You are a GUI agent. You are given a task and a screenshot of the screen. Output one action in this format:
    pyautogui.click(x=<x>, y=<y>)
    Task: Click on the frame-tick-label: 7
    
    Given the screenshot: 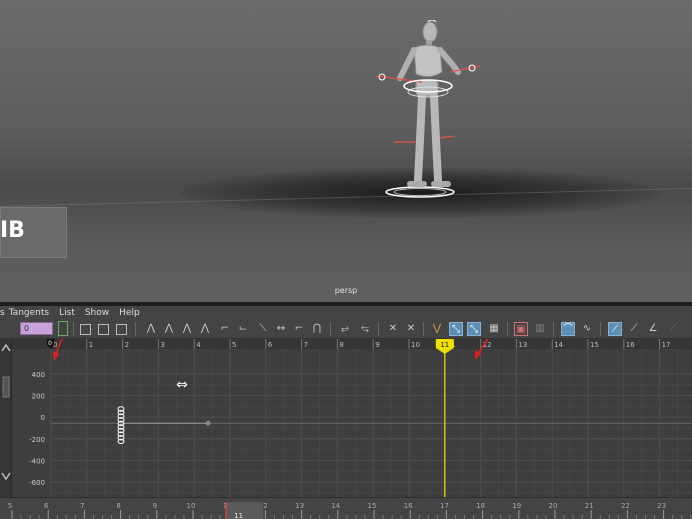 What is the action you would take?
    pyautogui.click(x=306, y=345)
    